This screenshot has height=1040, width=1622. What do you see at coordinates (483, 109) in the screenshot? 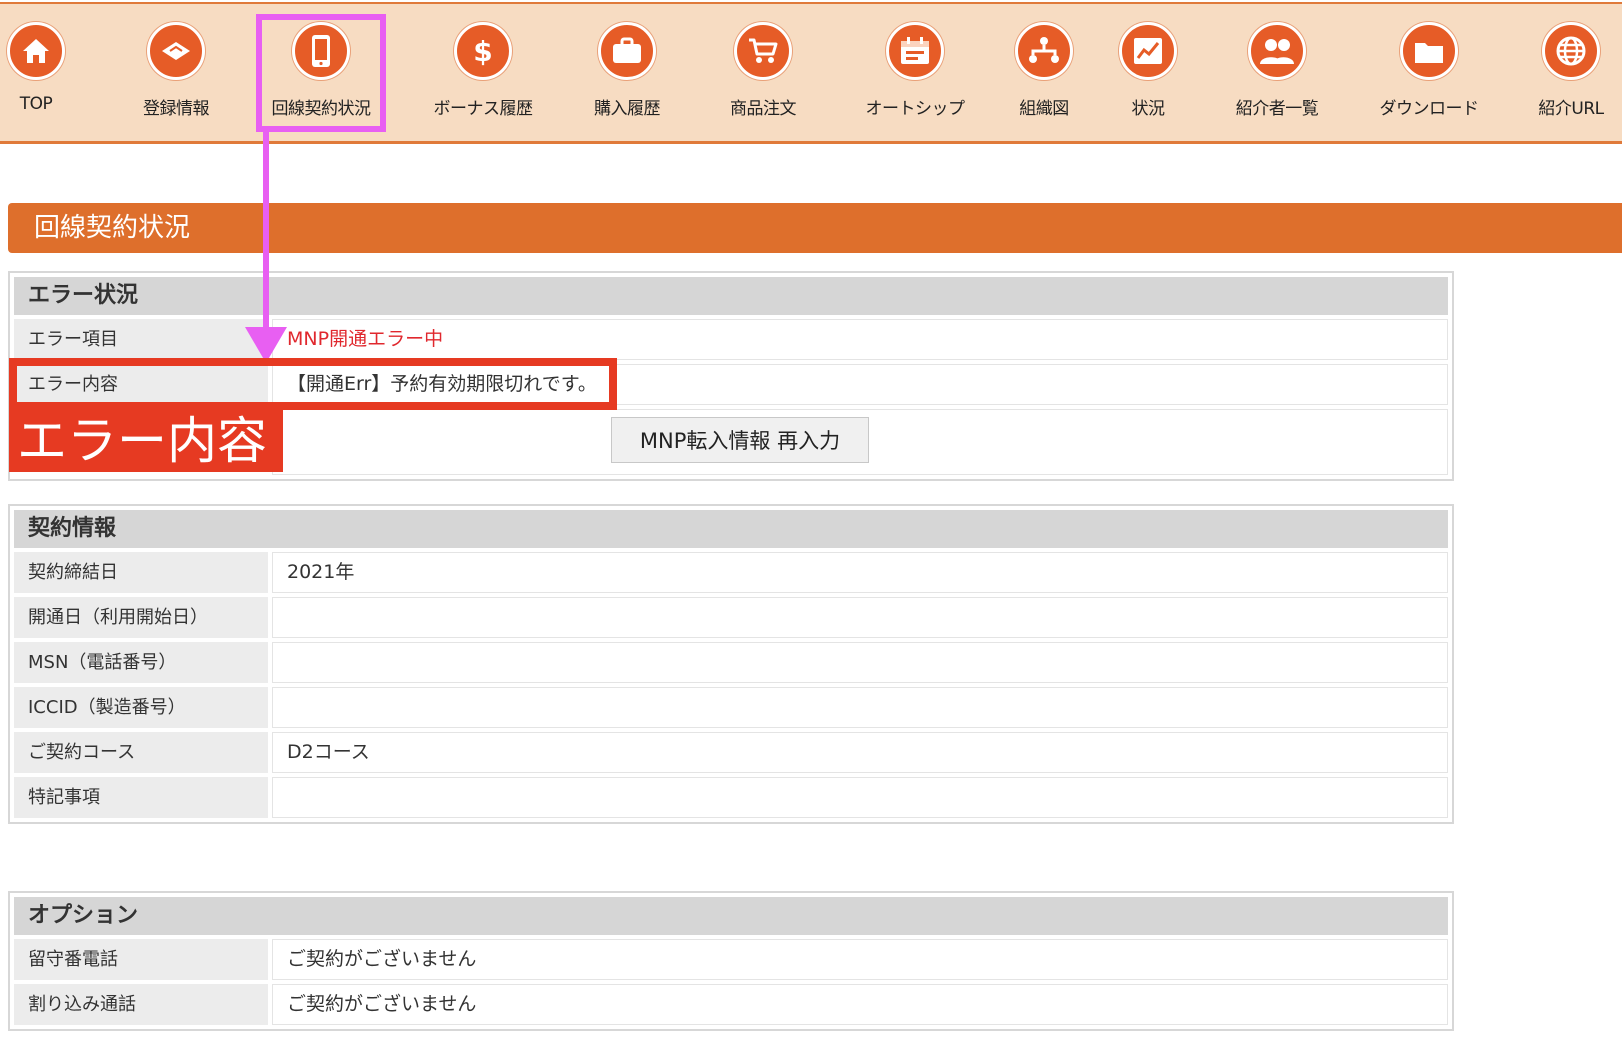
I see `nav-label: ボーナス履歴` at bounding box center [483, 109].